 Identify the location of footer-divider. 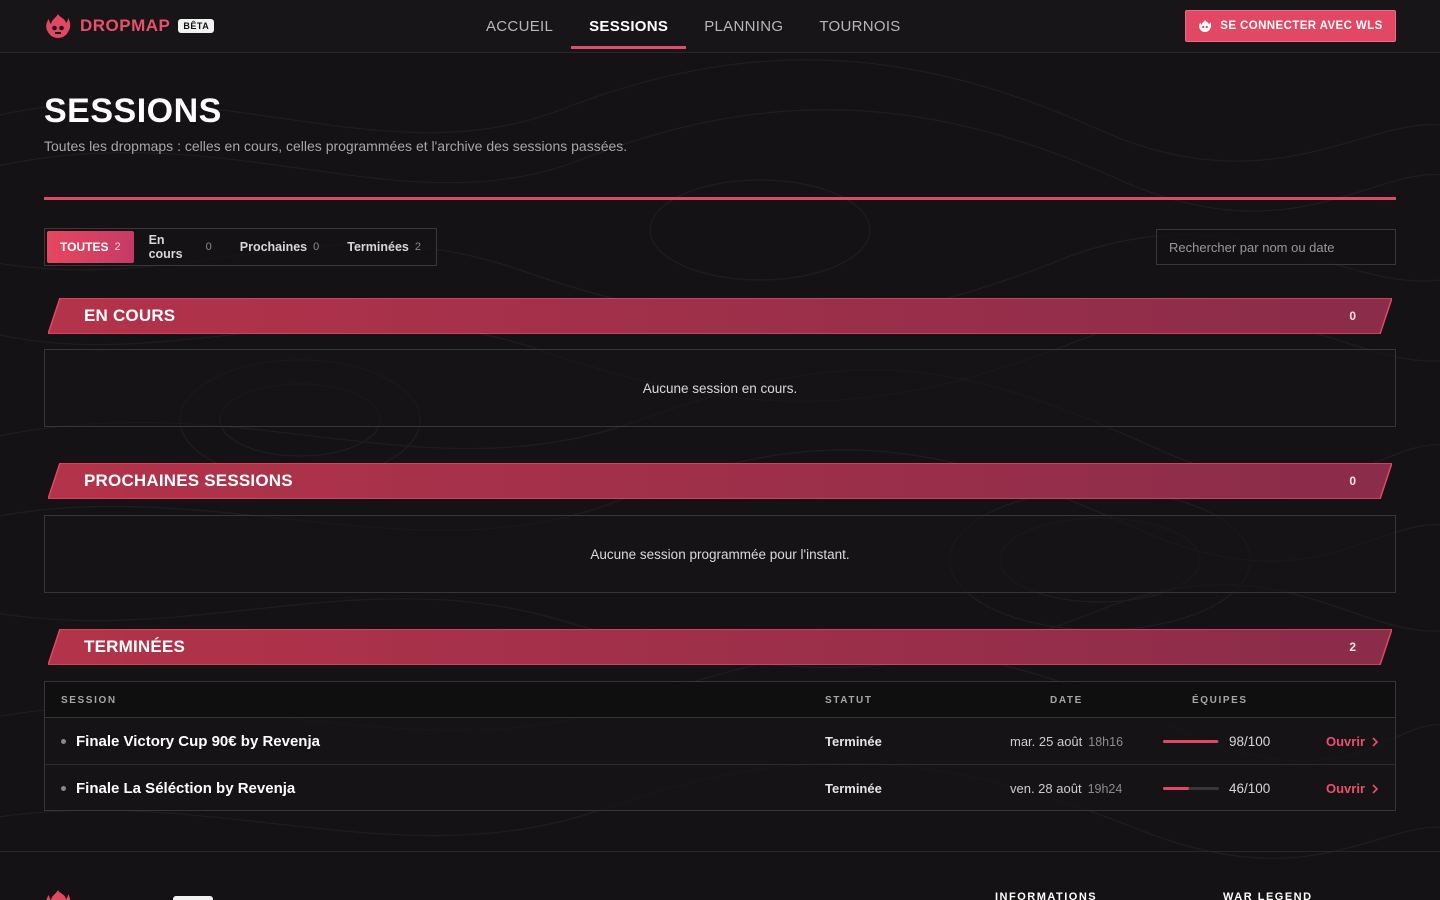
(720, 851).